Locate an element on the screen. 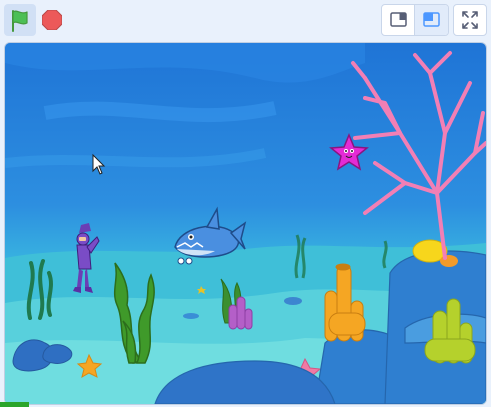 This screenshot has width=491, height=407. stage-layout-toggle is located at coordinates (415, 20).